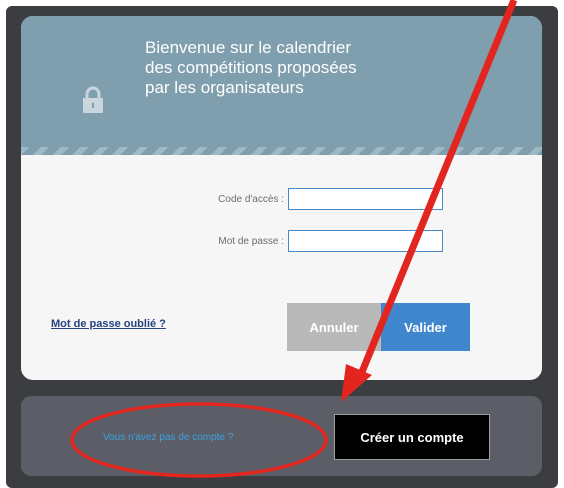 The height and width of the screenshot is (488, 564). Describe the element at coordinates (108, 324) in the screenshot. I see `forgot-password-link: Mot de passe oublié ?` at that location.